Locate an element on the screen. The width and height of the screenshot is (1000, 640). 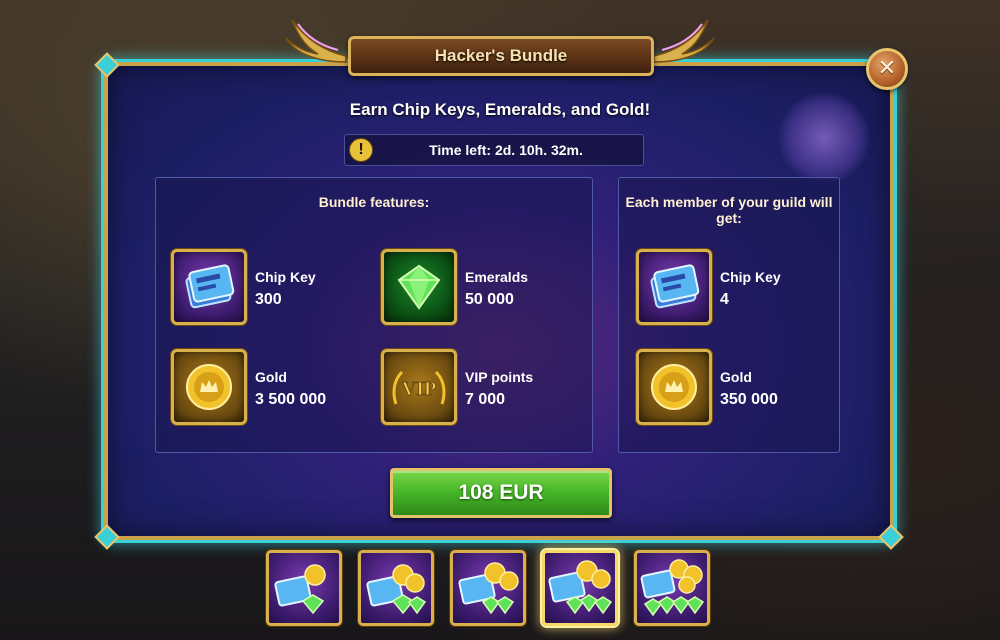
bundle-tier-tabs is located at coordinates (491, 590).